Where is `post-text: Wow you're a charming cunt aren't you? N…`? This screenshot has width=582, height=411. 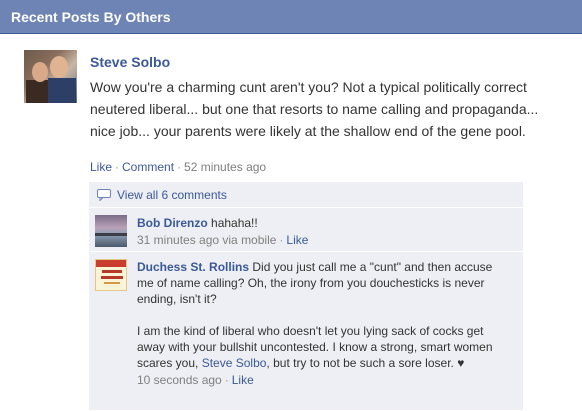 post-text: Wow you're a charming cunt aren't you? N… is located at coordinates (314, 109).